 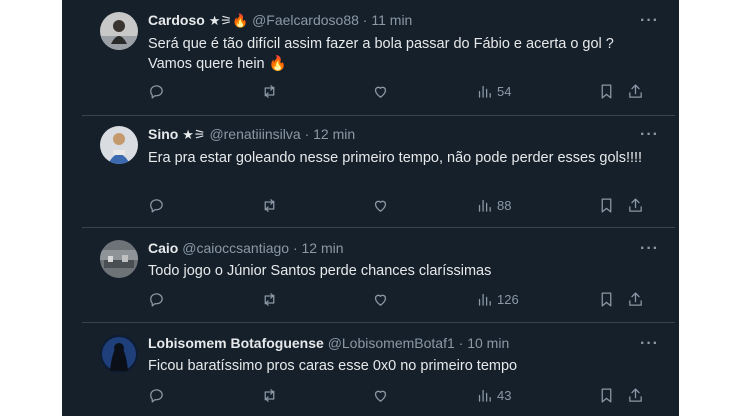 I want to click on profile-badges: ★⚞, so click(x=194, y=134).